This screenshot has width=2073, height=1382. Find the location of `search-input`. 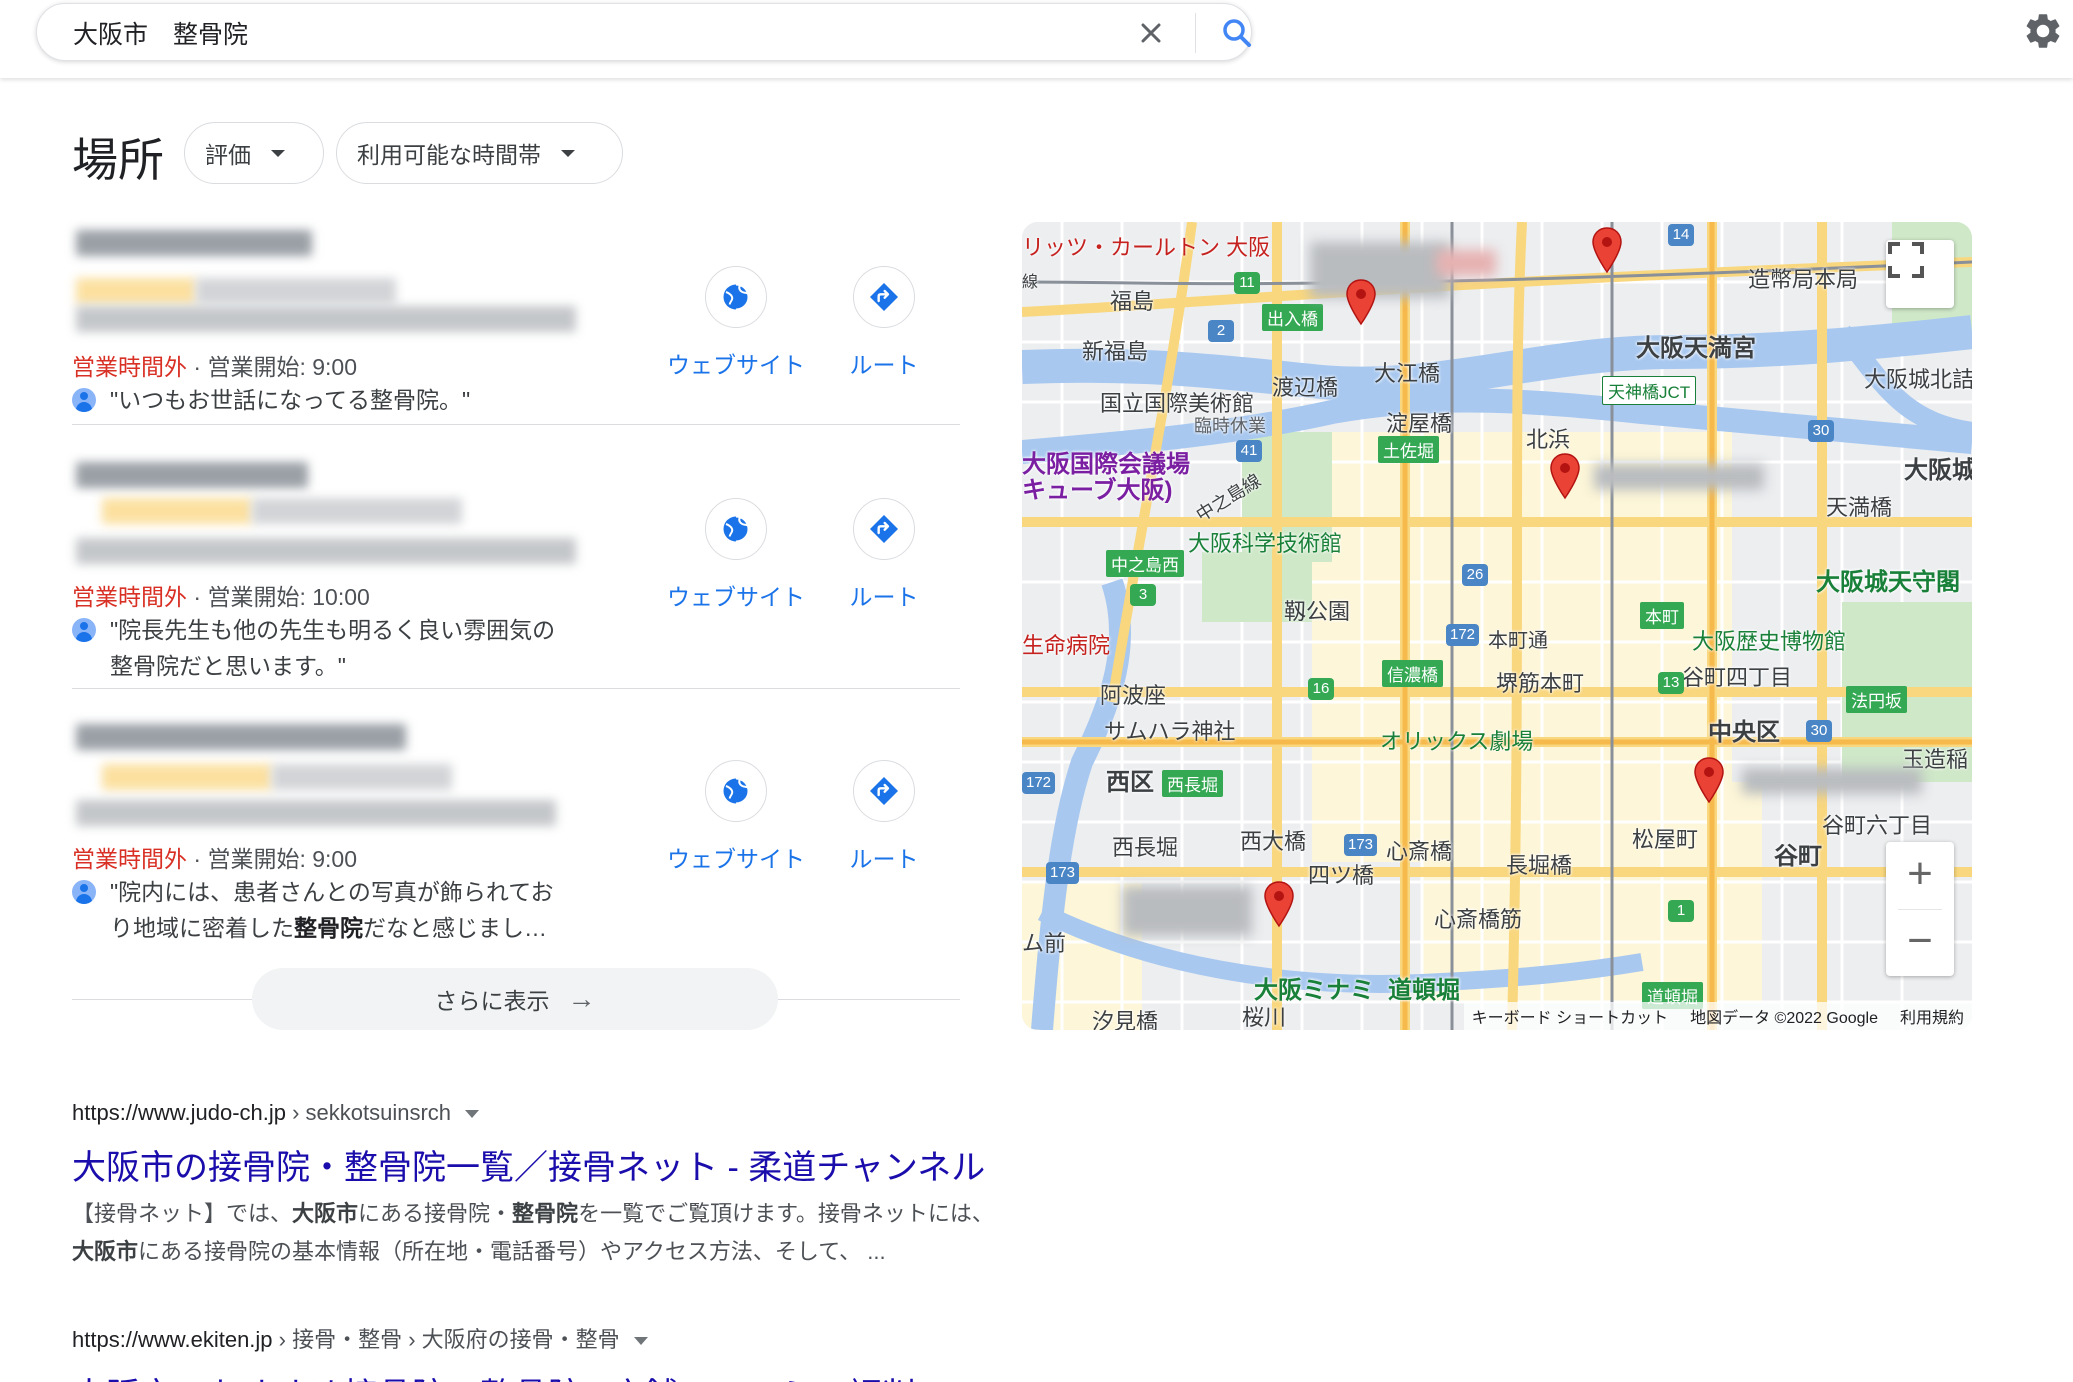

search-input is located at coordinates (573, 33).